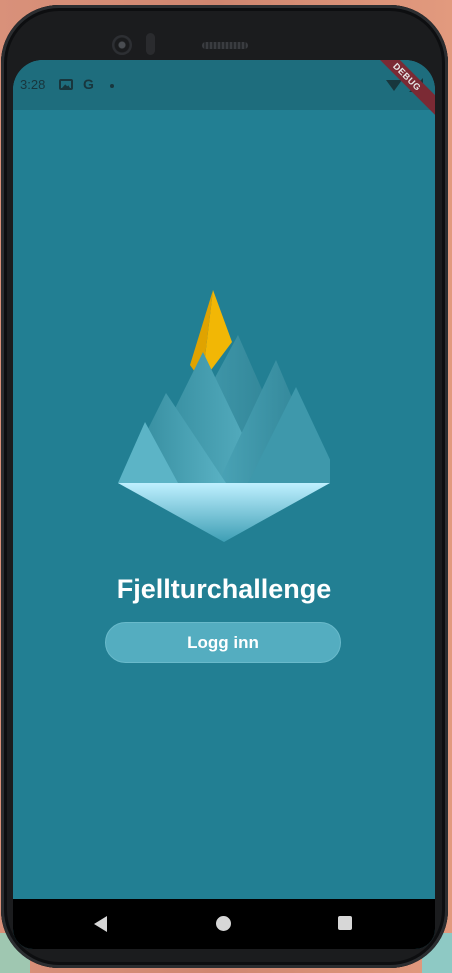  I want to click on recents-icon, so click(345, 923).